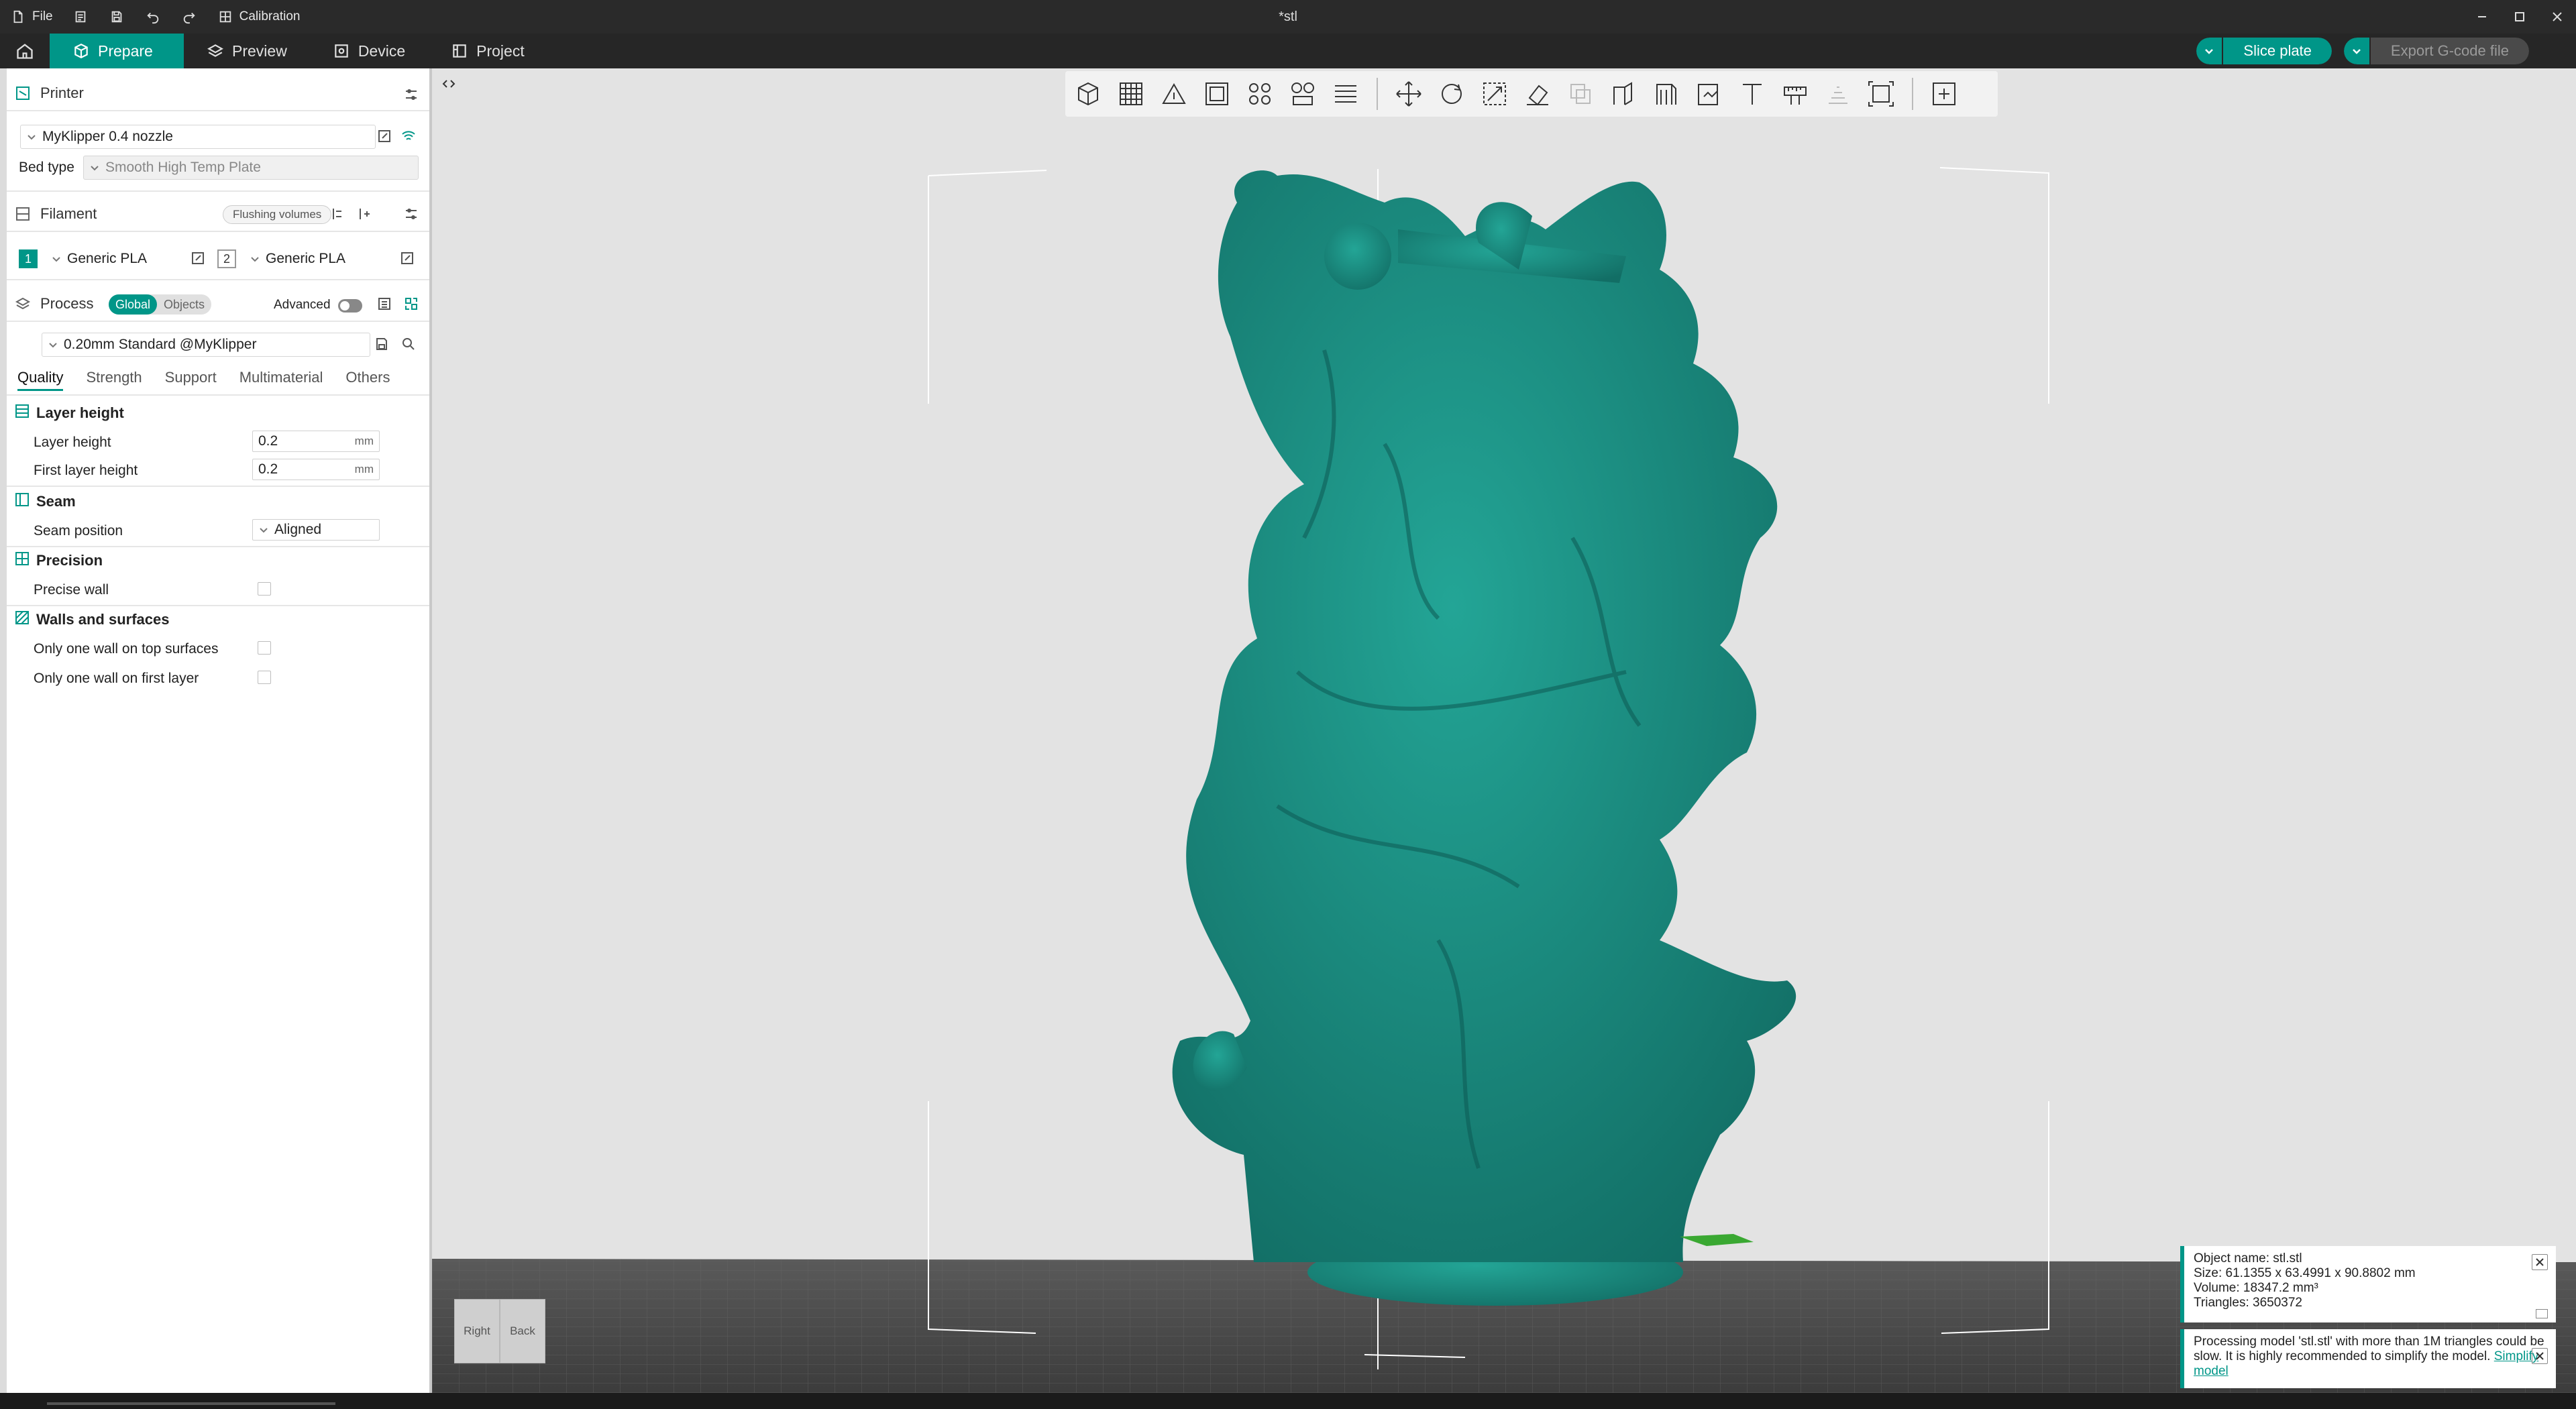 Image resolution: width=2576 pixels, height=1409 pixels. I want to click on taskbar-strip, so click(1288, 1401).